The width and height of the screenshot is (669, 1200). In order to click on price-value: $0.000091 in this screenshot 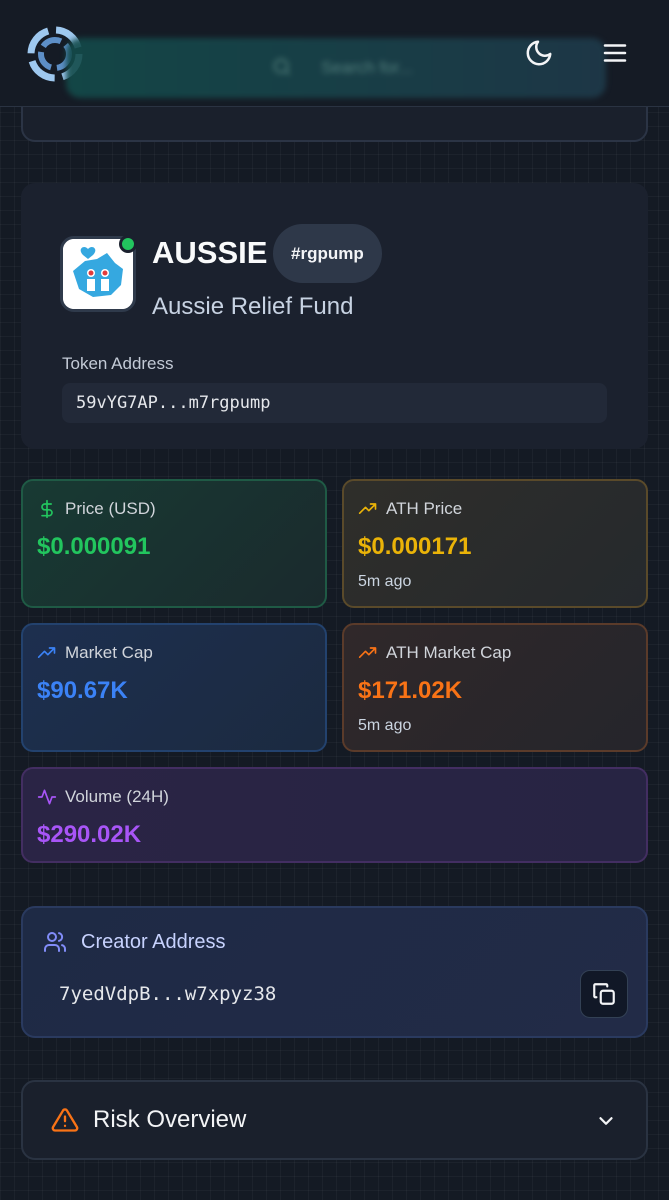, I will do `click(94, 546)`.